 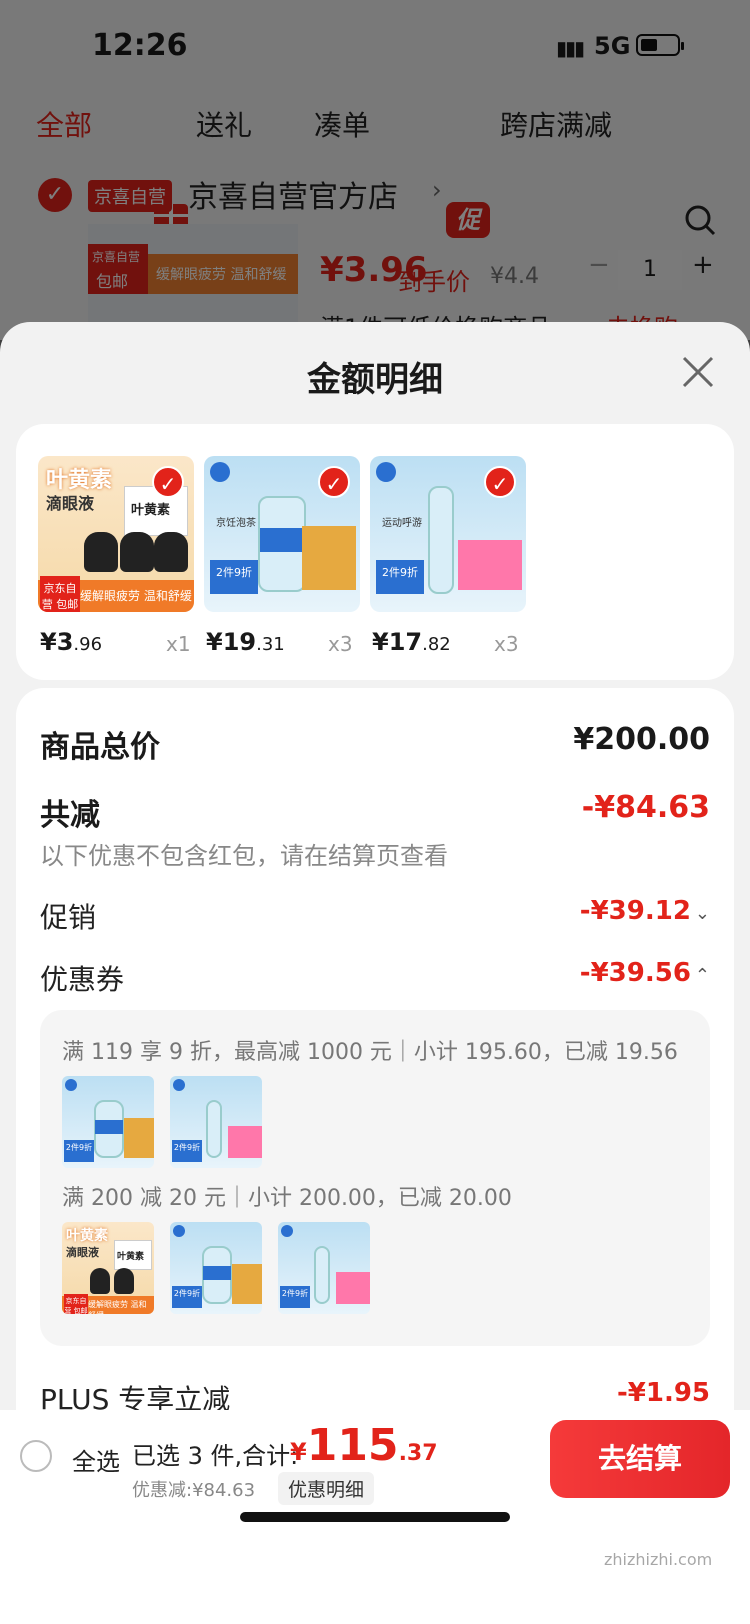 I want to click on price-yuan: ¥3, so click(x=57, y=642).